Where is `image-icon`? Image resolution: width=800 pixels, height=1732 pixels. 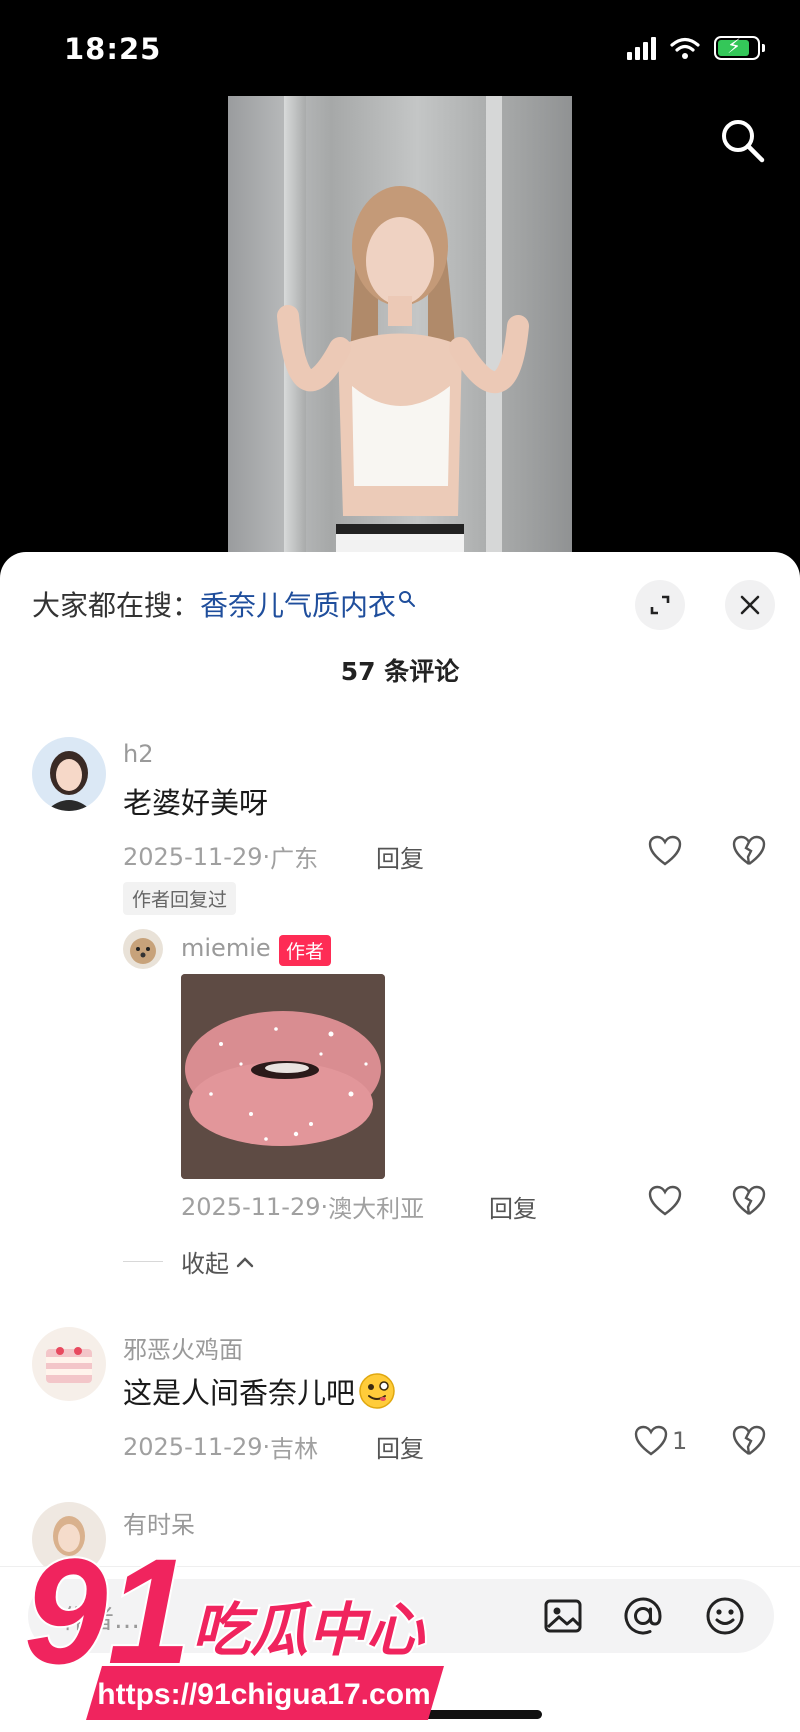
image-icon is located at coordinates (563, 1616).